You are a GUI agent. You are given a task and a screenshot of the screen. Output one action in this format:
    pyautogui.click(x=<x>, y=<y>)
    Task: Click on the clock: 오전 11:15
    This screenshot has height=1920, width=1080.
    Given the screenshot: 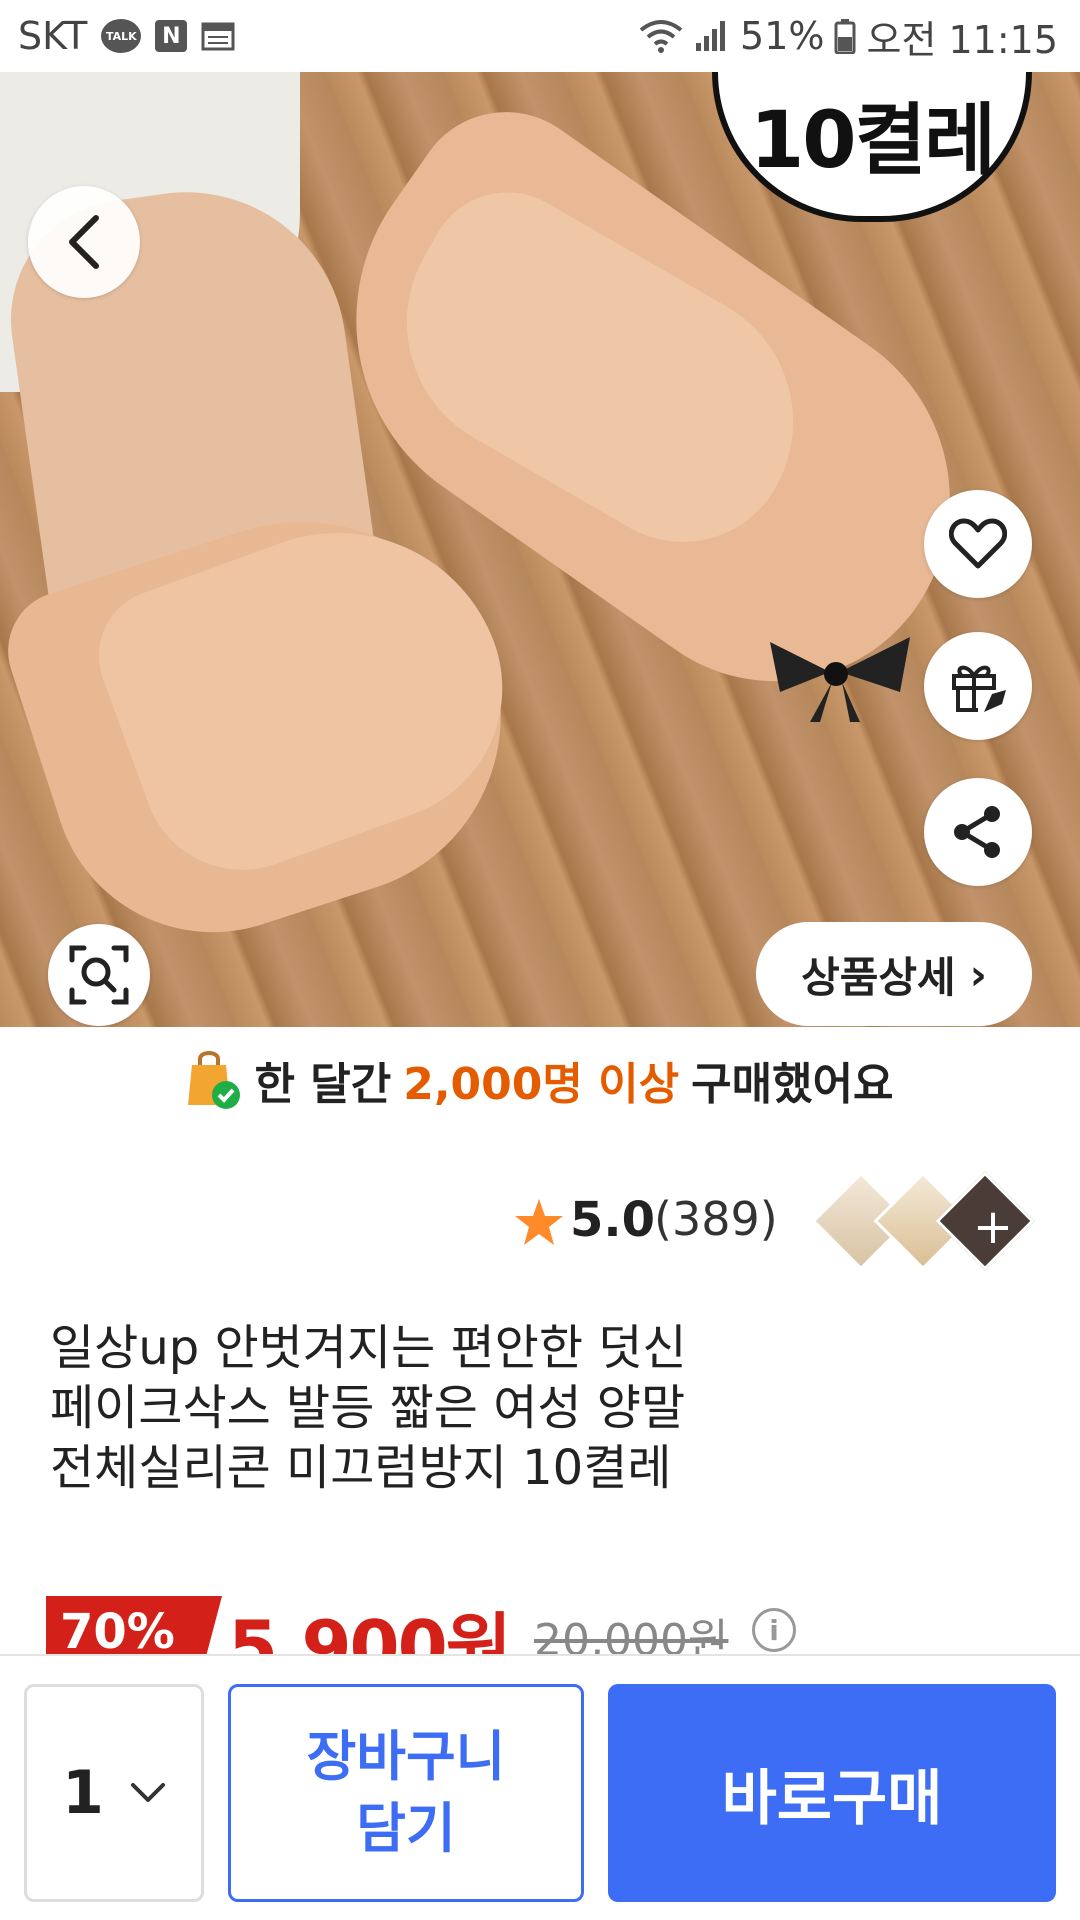 What is the action you would take?
    pyautogui.click(x=962, y=39)
    